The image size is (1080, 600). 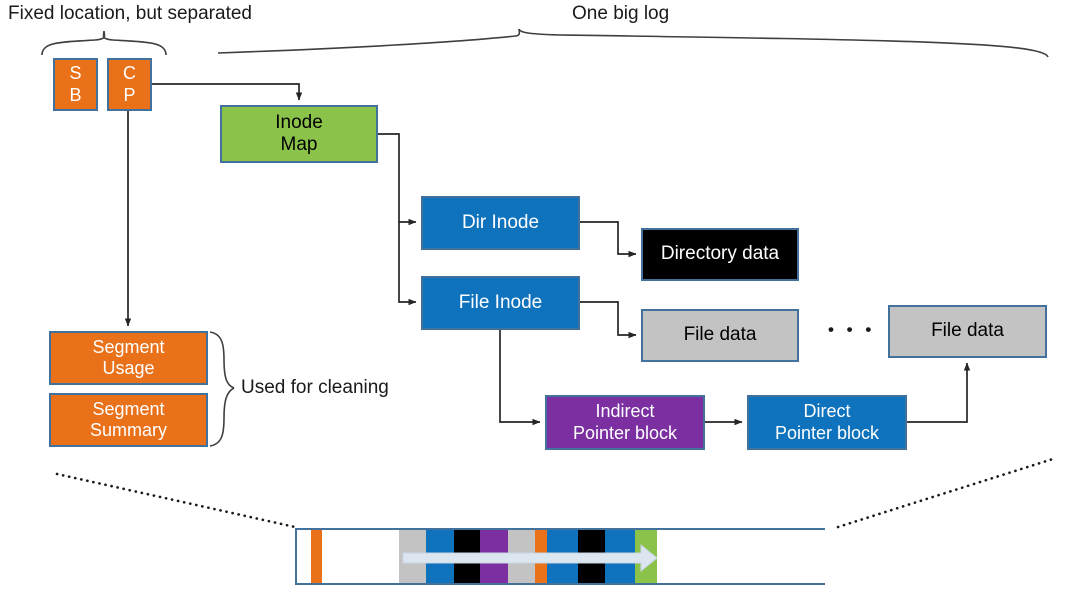 I want to click on arrow-inode-map-to-file-inode, so click(x=407, y=264).